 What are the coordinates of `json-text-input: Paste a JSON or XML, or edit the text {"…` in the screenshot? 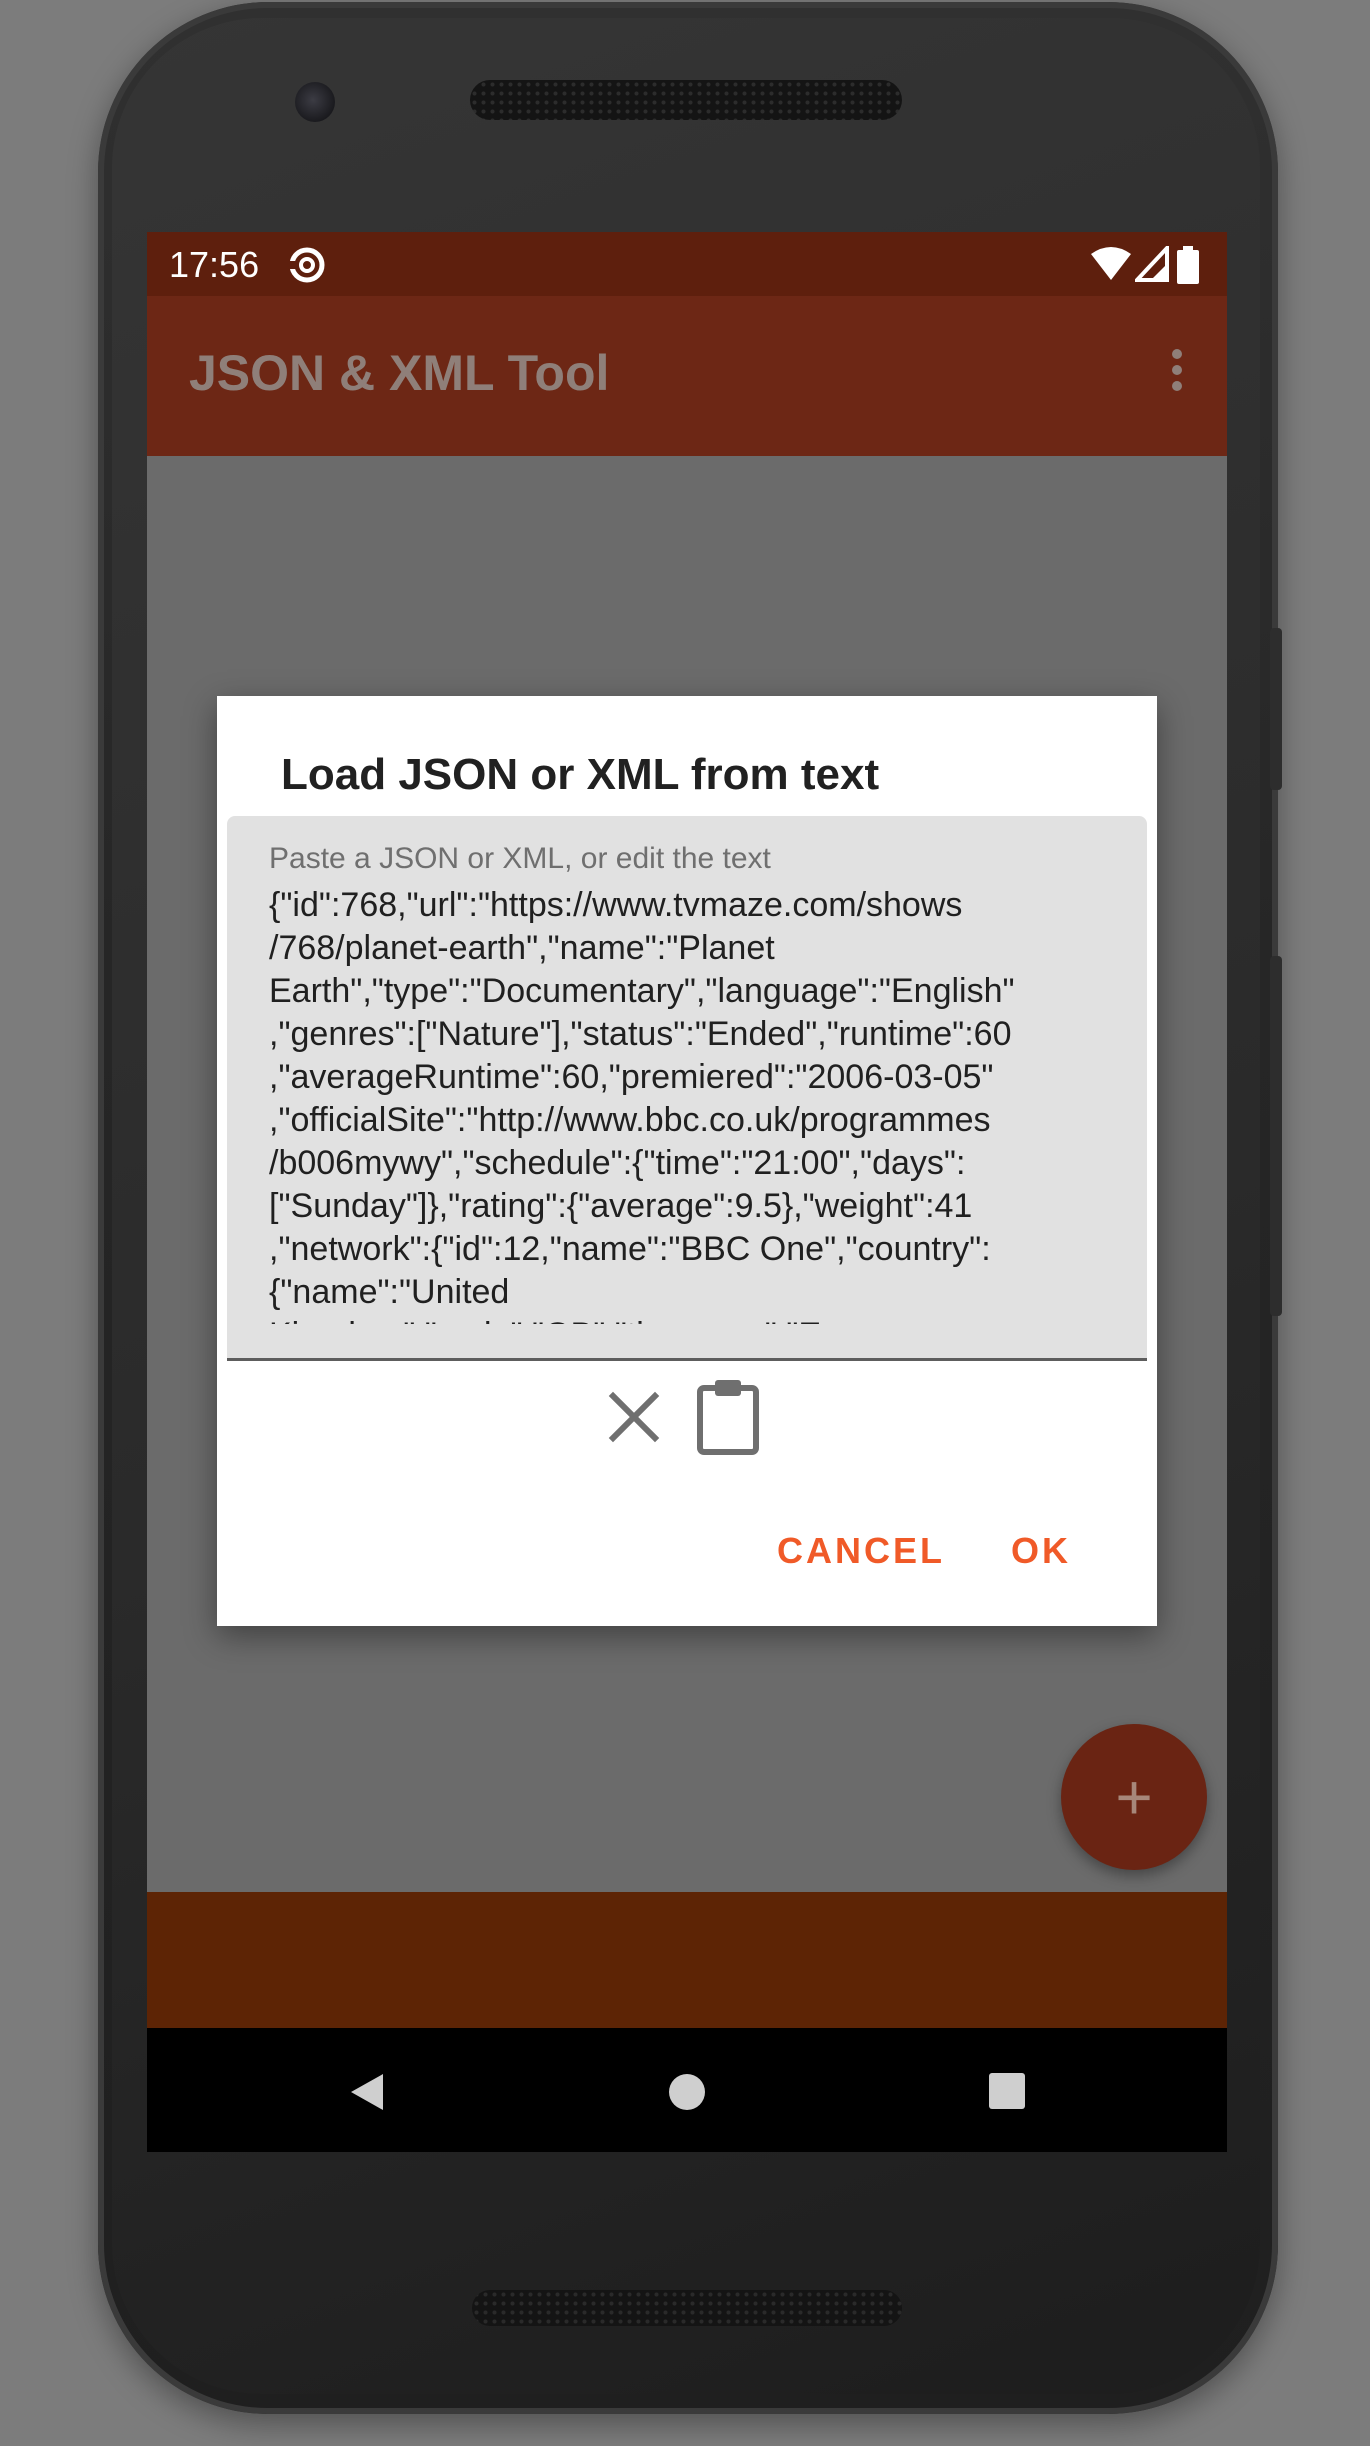 It's located at (687, 1088).